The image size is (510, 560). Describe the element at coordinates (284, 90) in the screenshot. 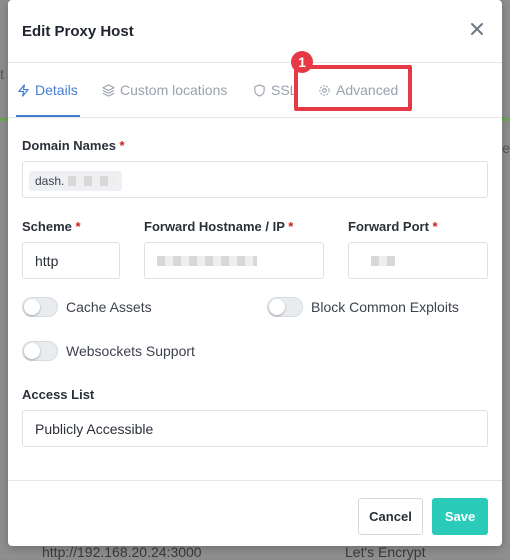

I see `tab-ssl-label: SSL` at that location.